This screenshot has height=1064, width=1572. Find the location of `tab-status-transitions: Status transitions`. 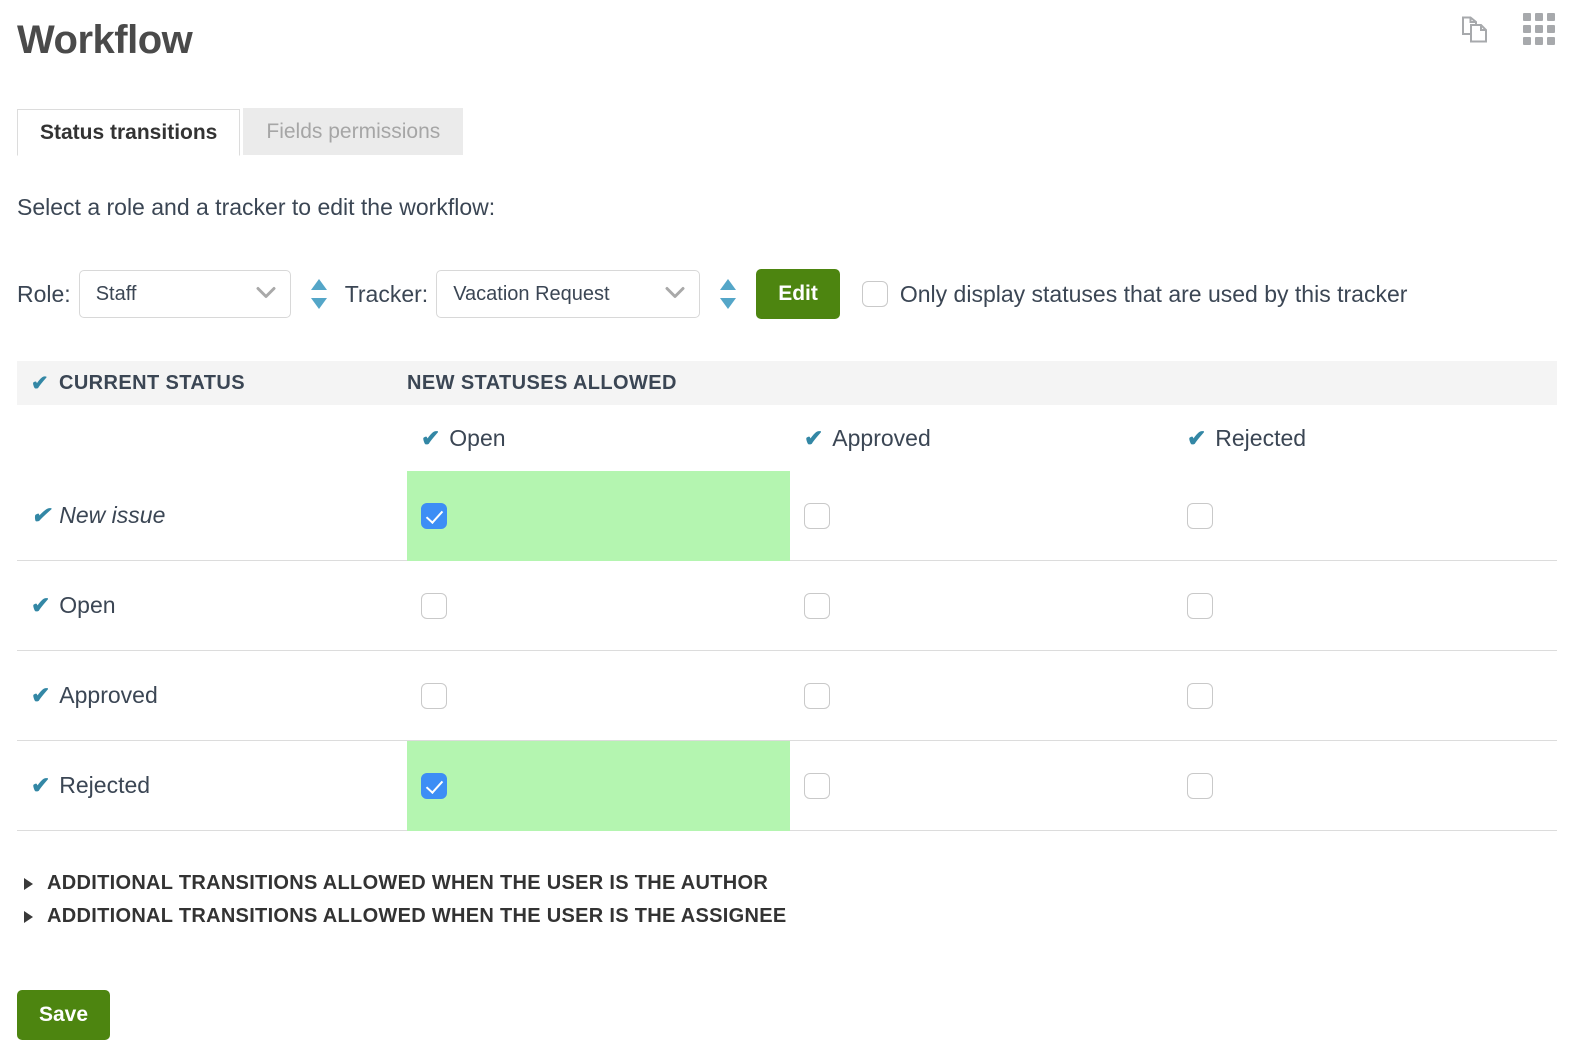

tab-status-transitions: Status transitions is located at coordinates (129, 132).